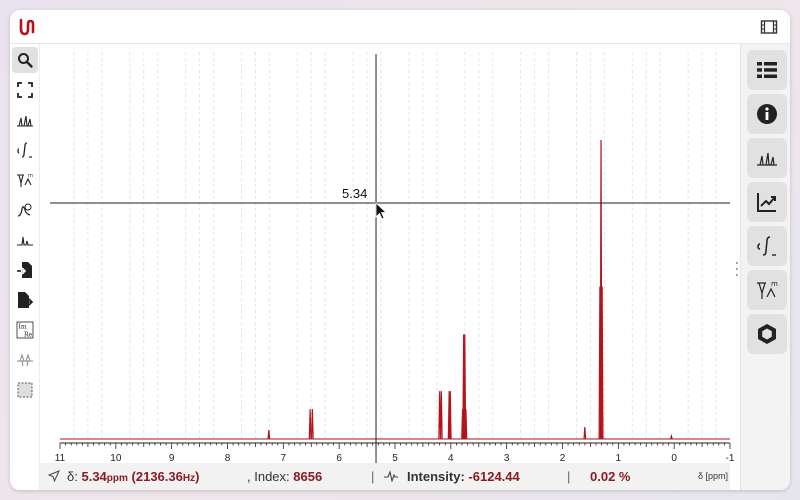 This screenshot has height=500, width=800. I want to click on import-tool, so click(25, 270).